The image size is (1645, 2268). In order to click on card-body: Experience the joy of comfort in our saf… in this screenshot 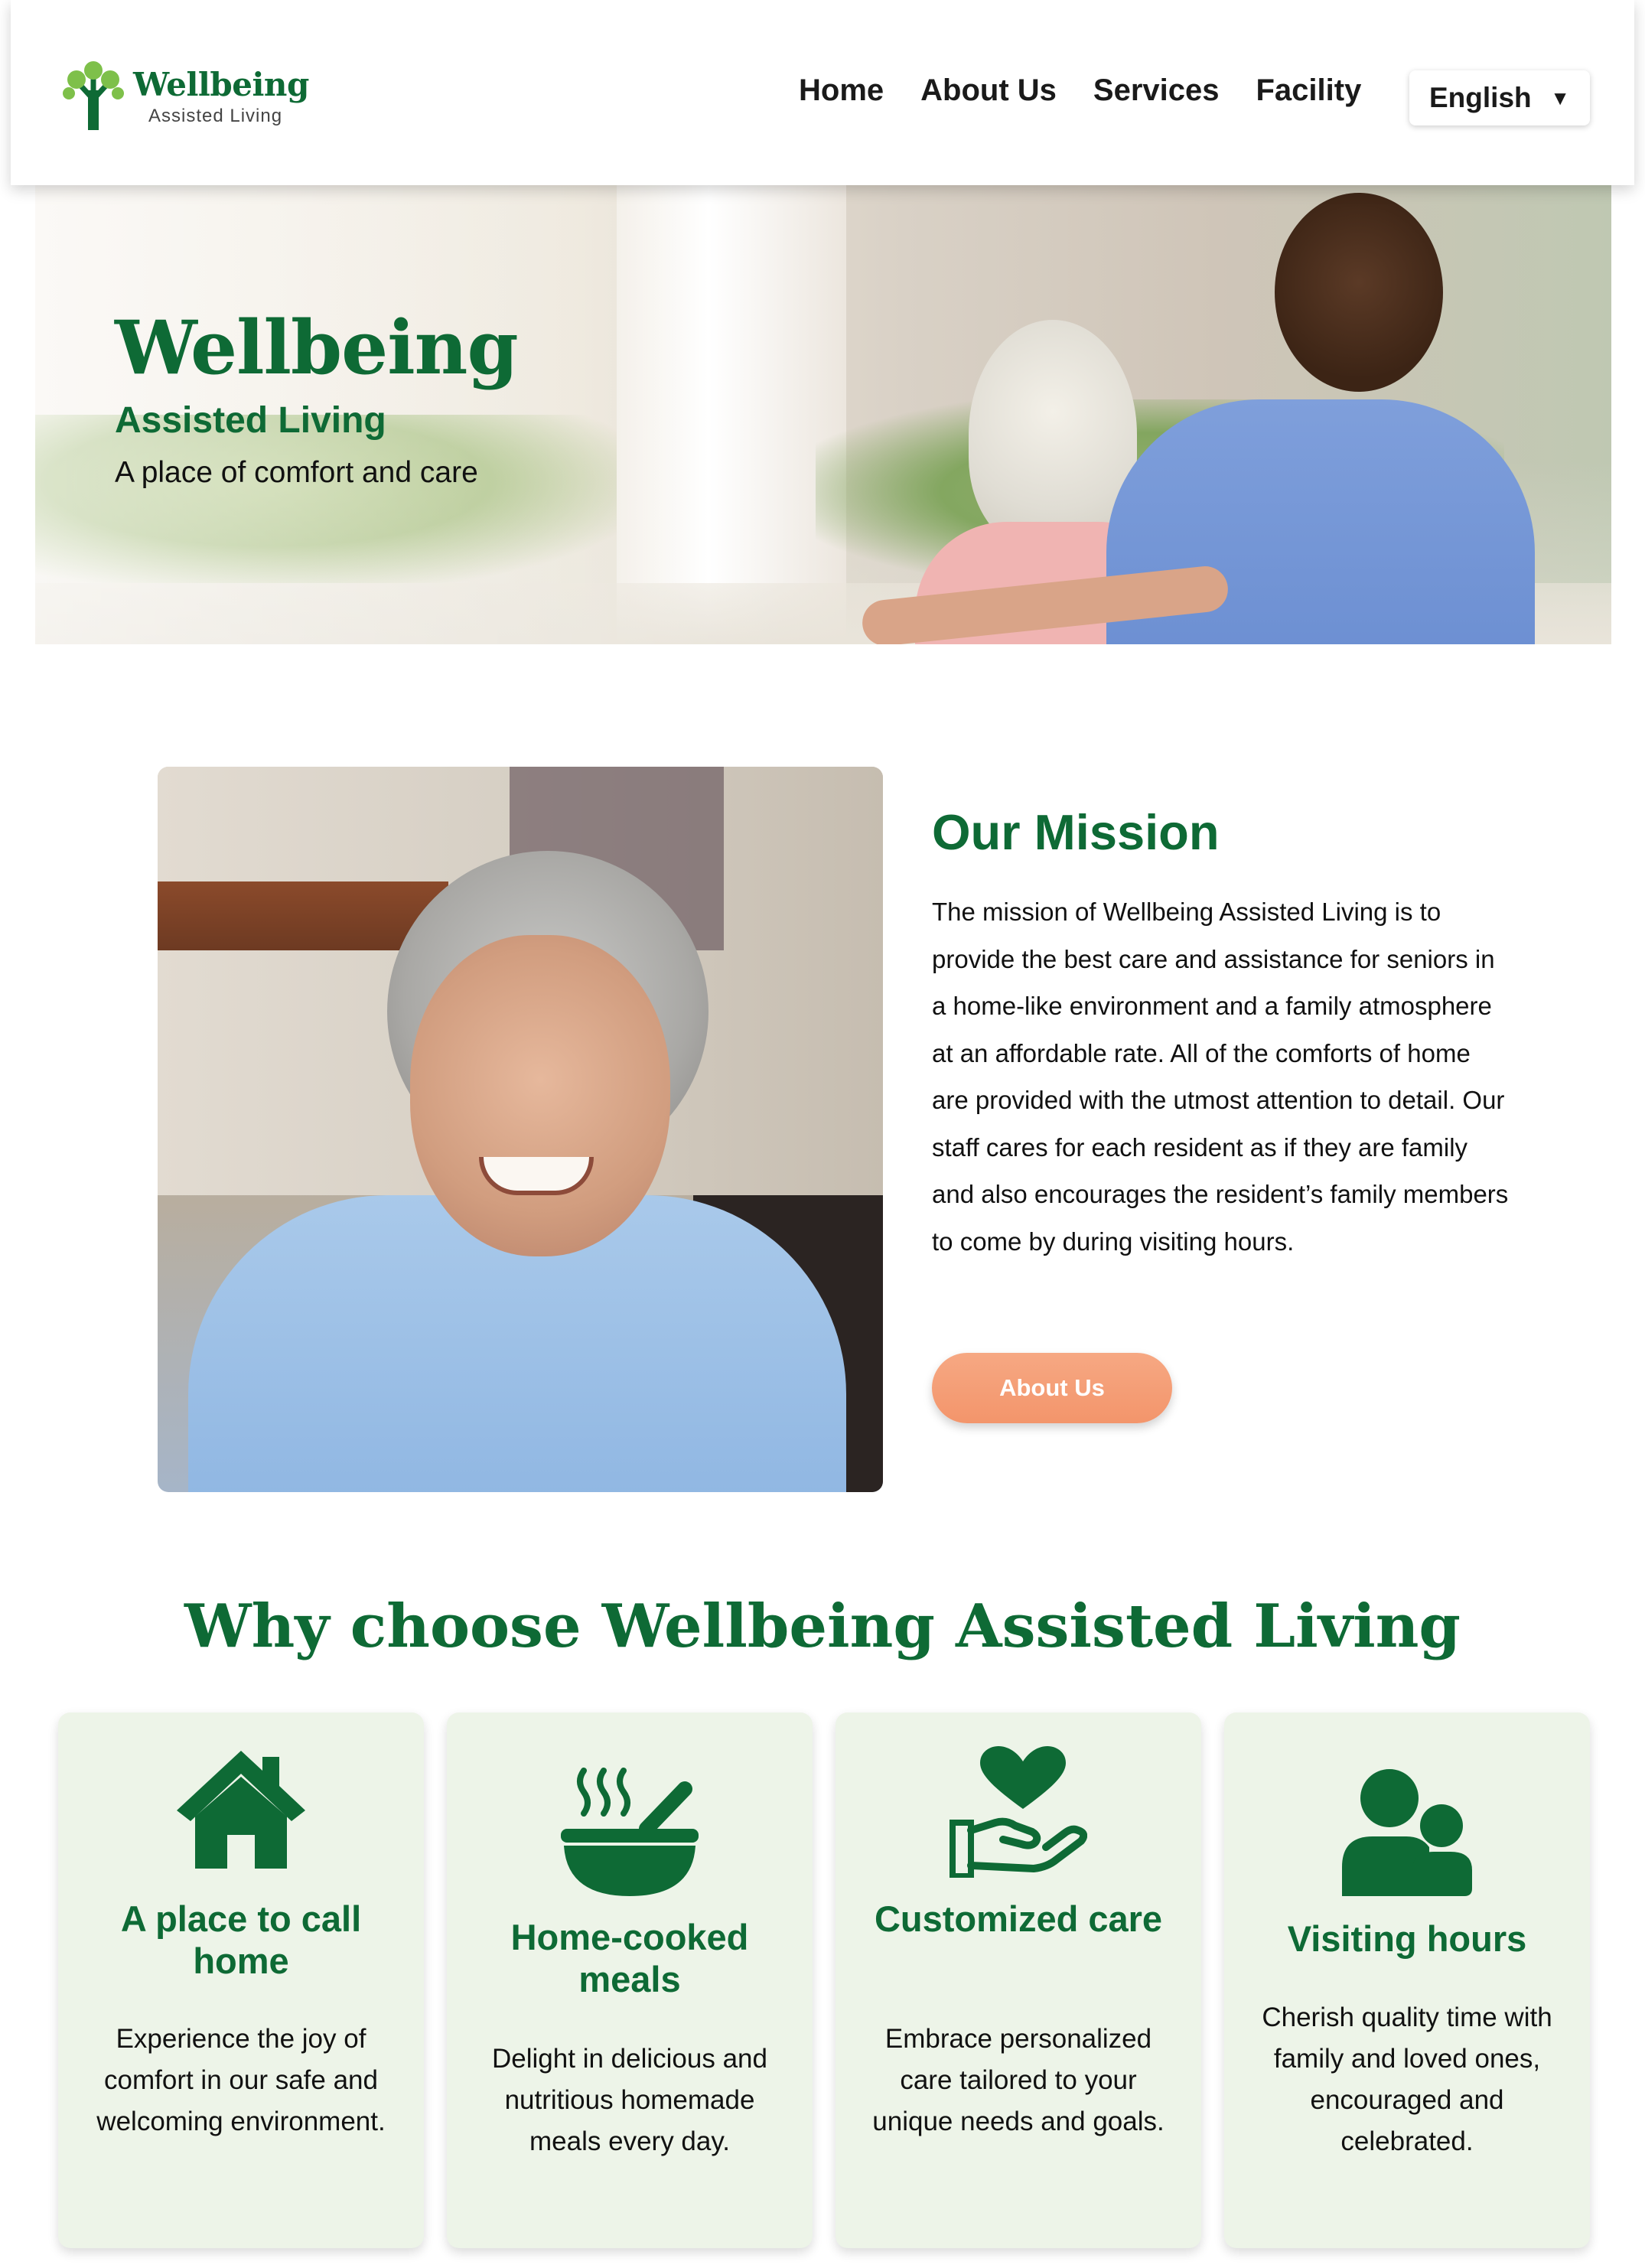, I will do `click(241, 2080)`.